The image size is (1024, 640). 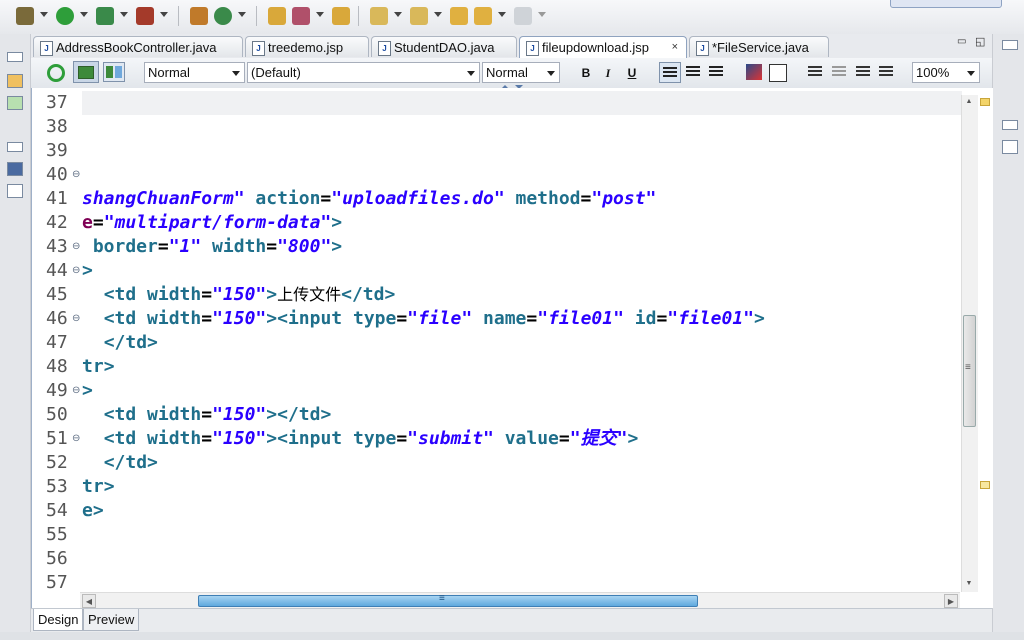 I want to click on new-class-icon, so click(x=223, y=16).